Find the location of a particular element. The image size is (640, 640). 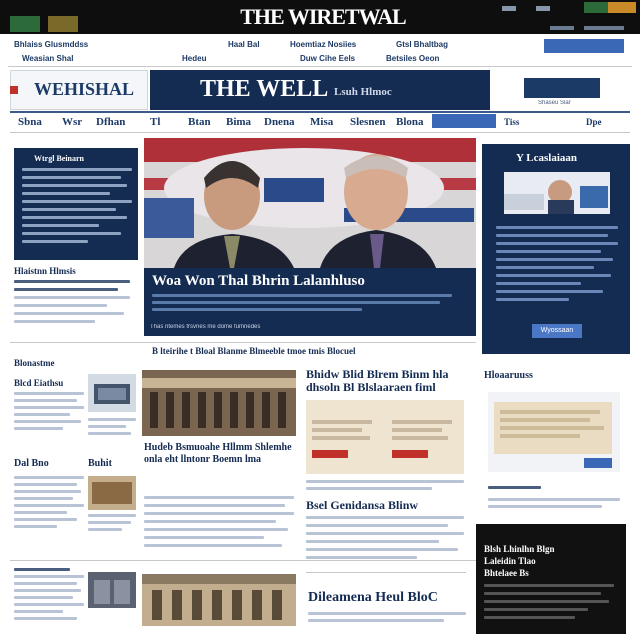

bottom-lines is located at coordinates (387, 617).